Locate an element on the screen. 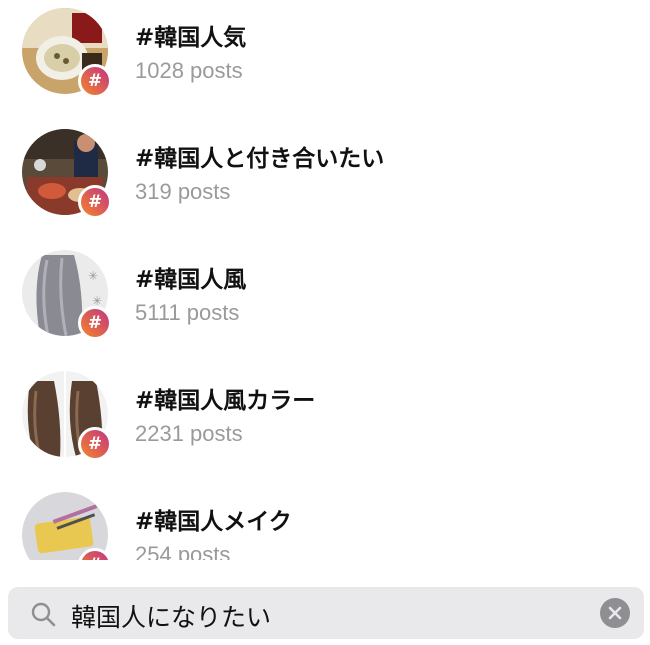 Image resolution: width=650 pixels, height=645 pixels. hashtag-name: #韓国人気 is located at coordinates (191, 38).